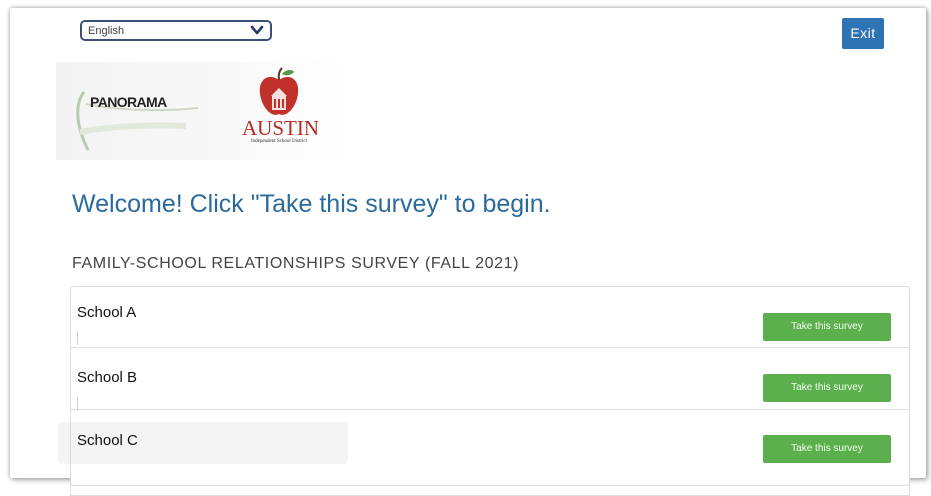 The width and height of the screenshot is (931, 496). I want to click on language-select-value: English, so click(106, 31).